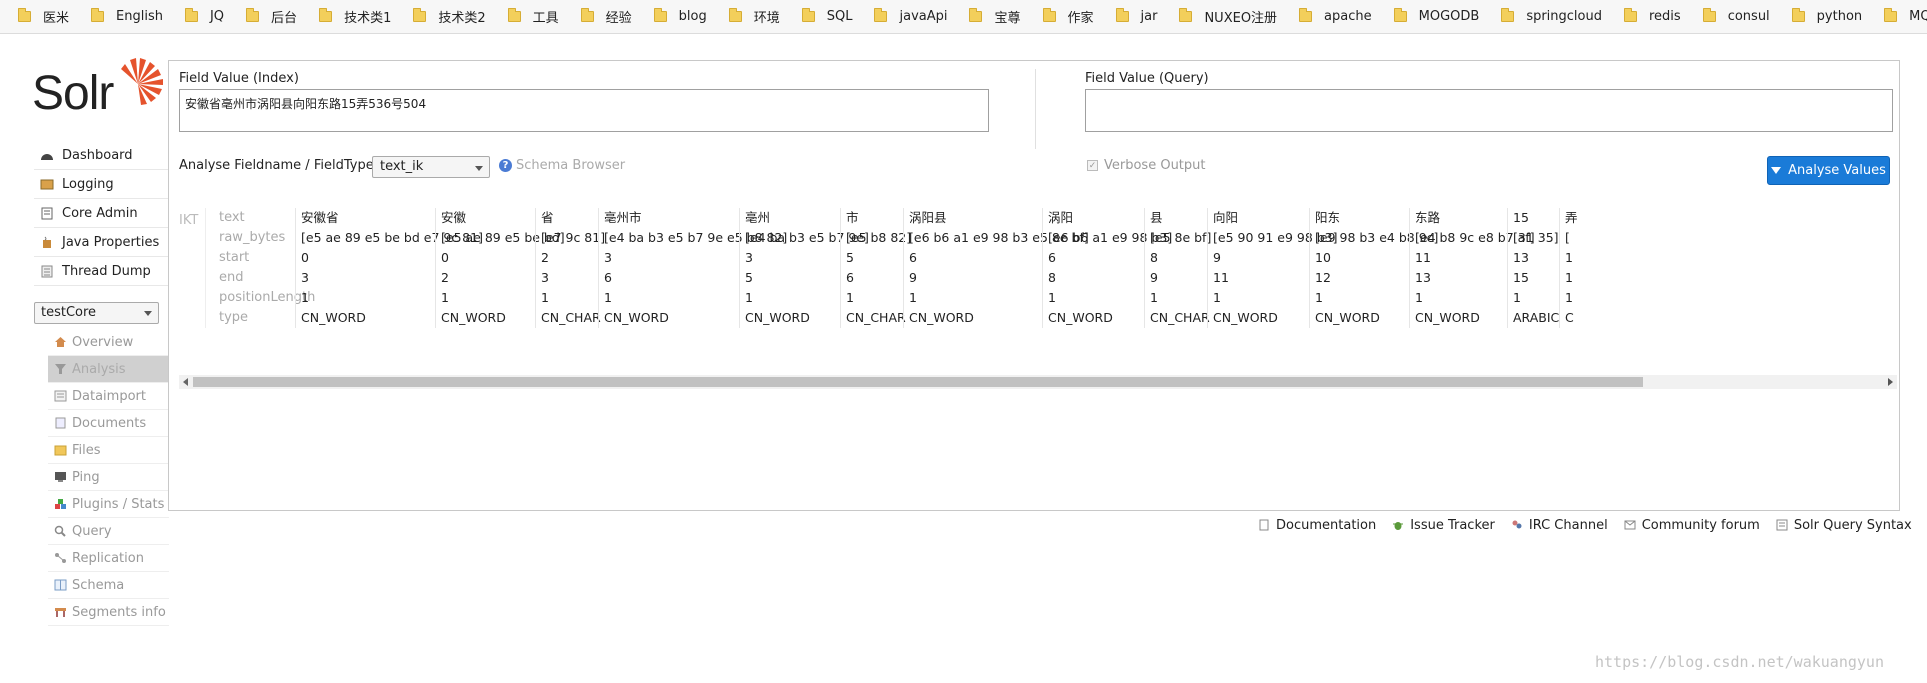 This screenshot has height=683, width=1927. What do you see at coordinates (1559, 525) in the screenshot?
I see `footer-irc-channel: IRC Channel` at bounding box center [1559, 525].